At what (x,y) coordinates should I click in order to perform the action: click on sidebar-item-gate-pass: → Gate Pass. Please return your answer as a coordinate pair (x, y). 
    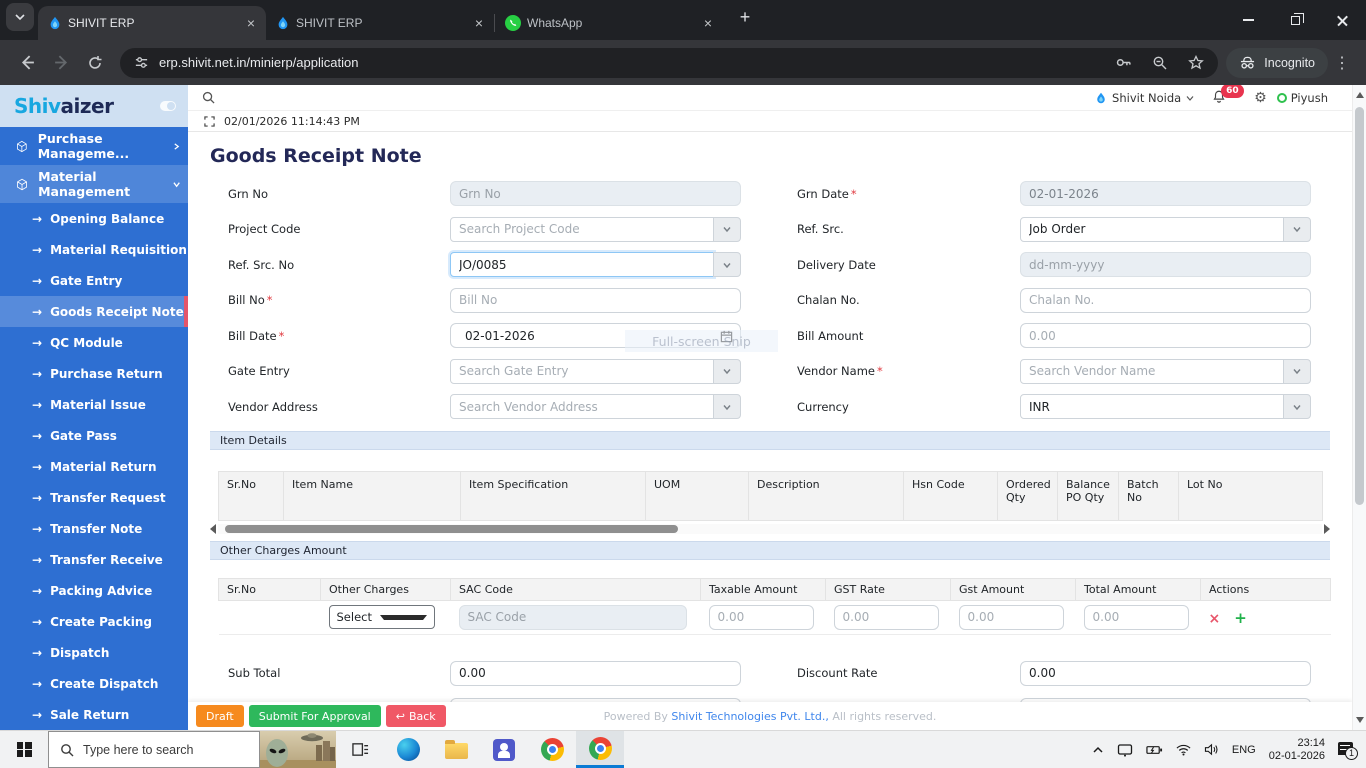
    Looking at the image, I should click on (94, 435).